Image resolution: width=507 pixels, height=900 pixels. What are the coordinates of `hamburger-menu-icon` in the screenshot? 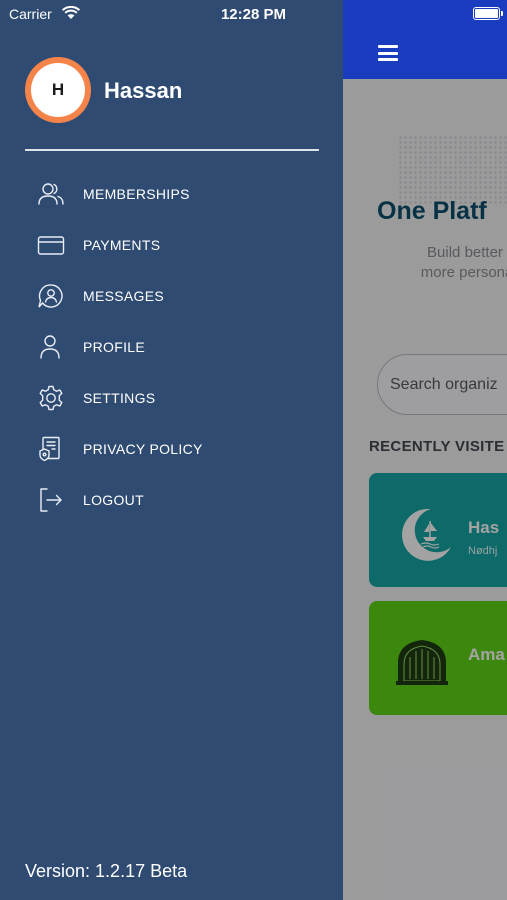 It's located at (388, 53).